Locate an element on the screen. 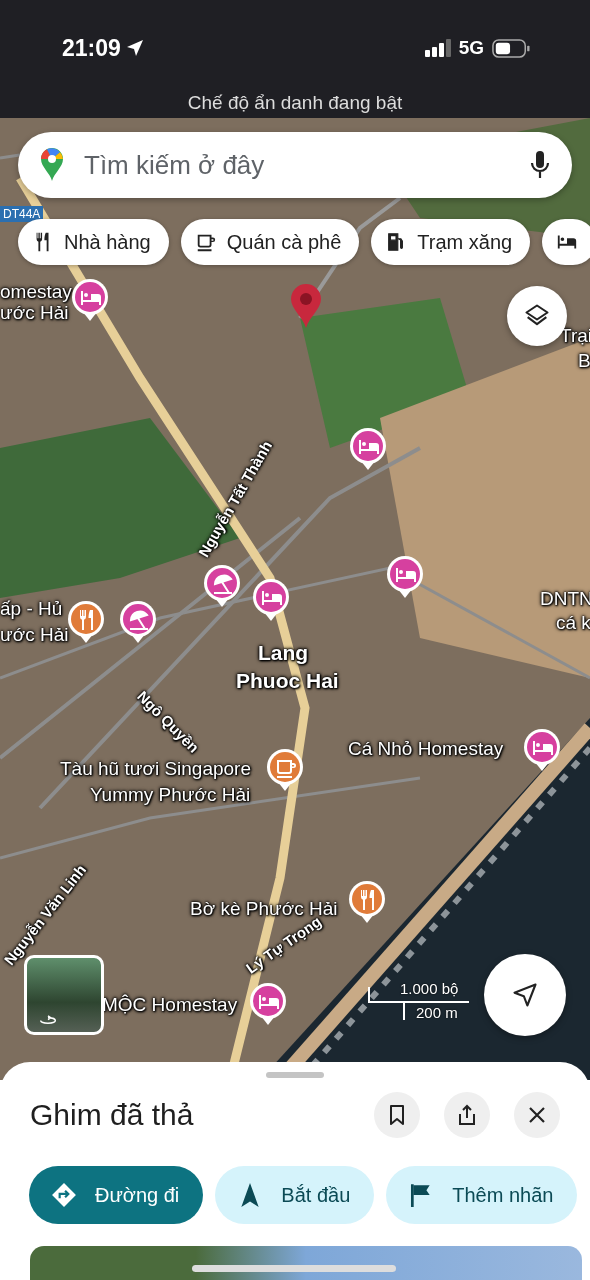 This screenshot has width=590, height=1280. status-time: 21:09 is located at coordinates (91, 48).